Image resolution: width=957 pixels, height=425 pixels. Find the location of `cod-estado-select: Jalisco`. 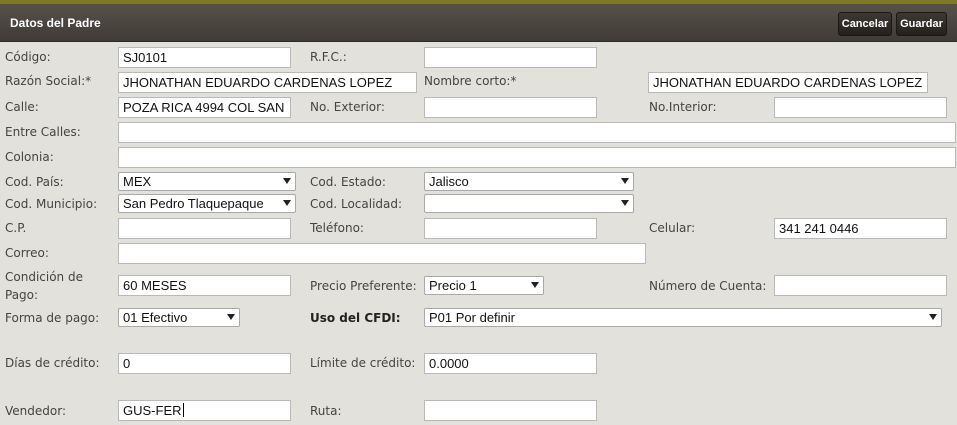

cod-estado-select: Jalisco is located at coordinates (529, 181).